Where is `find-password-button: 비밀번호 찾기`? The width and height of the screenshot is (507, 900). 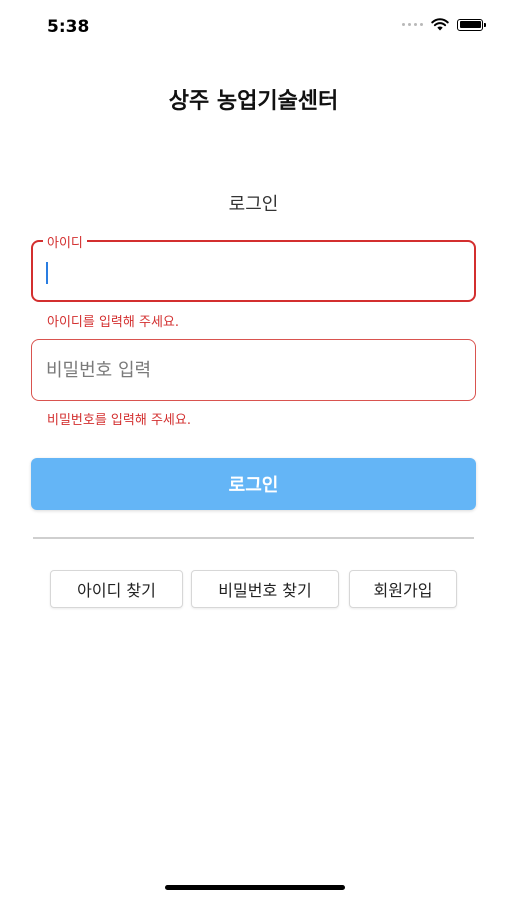
find-password-button: 비밀번호 찾기 is located at coordinates (265, 589).